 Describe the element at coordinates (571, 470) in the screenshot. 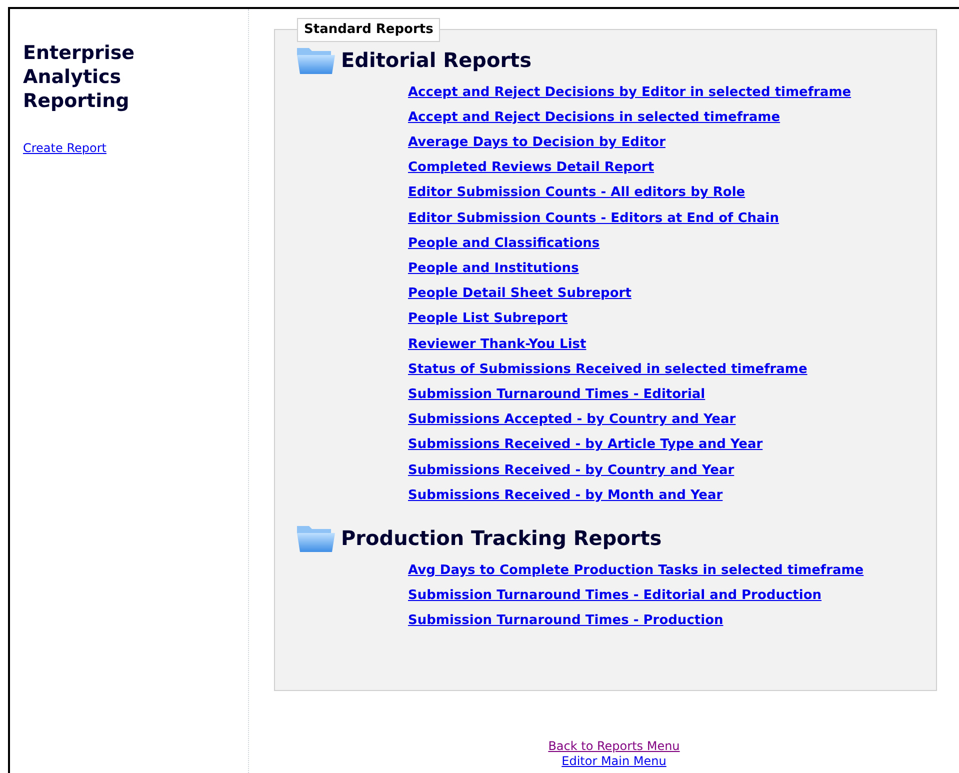

I see `report-link: Submissions Received - by Country and Year` at that location.